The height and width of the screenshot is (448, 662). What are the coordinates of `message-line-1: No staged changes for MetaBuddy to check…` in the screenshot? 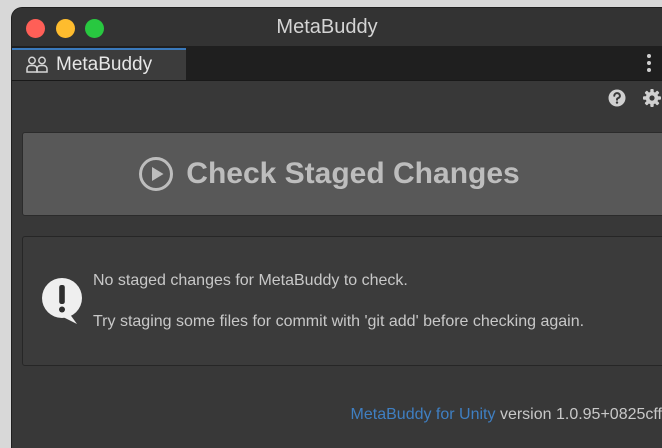 It's located at (250, 281).